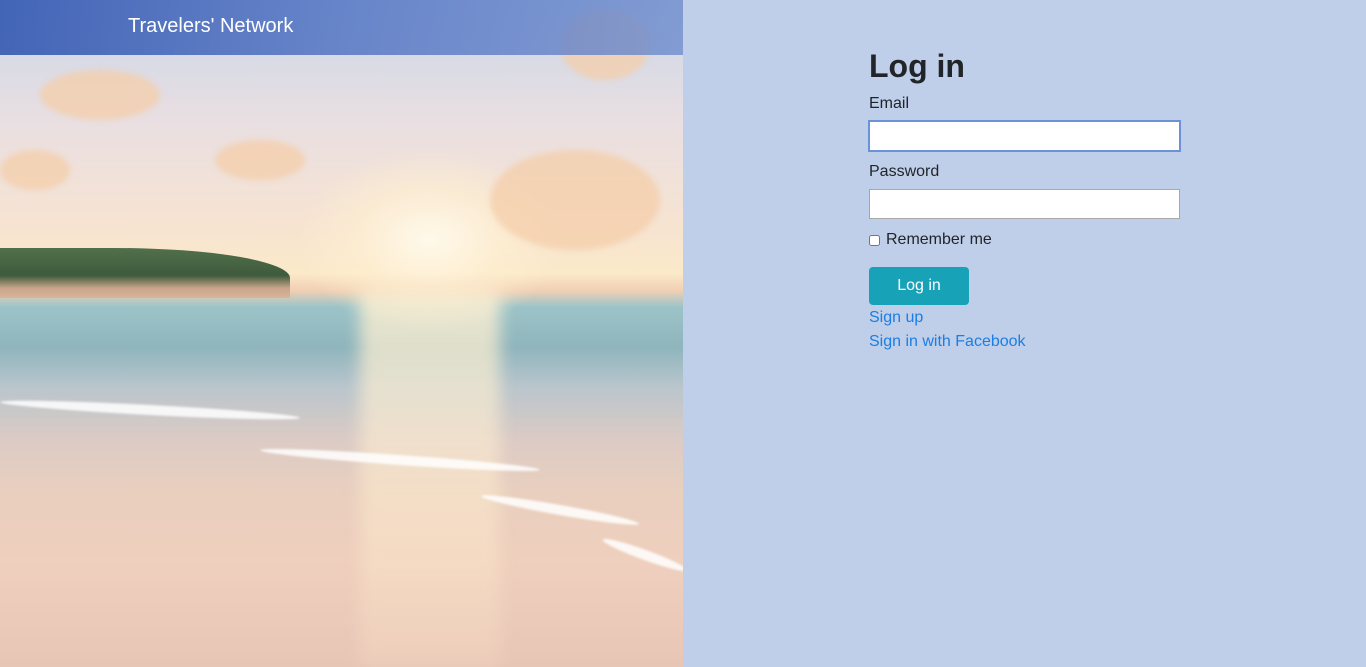 This screenshot has height=667, width=1366. Describe the element at coordinates (939, 240) in the screenshot. I see `remember-me-label: Remember me` at that location.